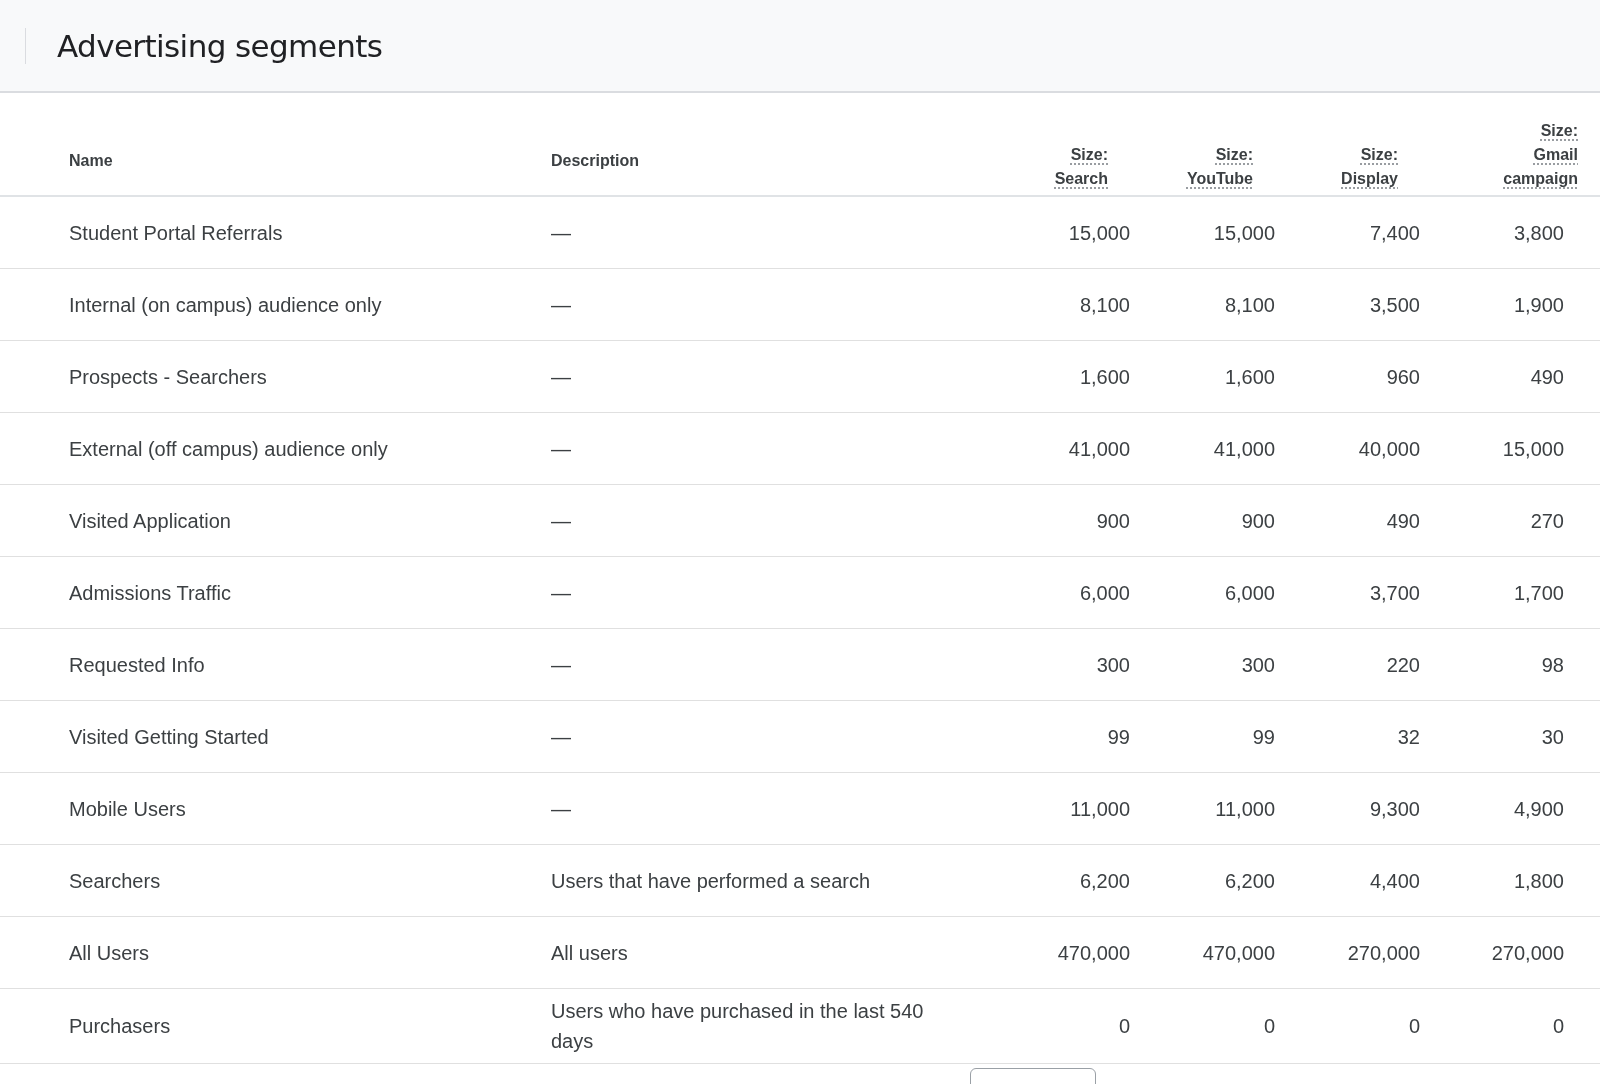 This screenshot has height=1084, width=1600. I want to click on table-cell: 3,700, so click(1394, 592).